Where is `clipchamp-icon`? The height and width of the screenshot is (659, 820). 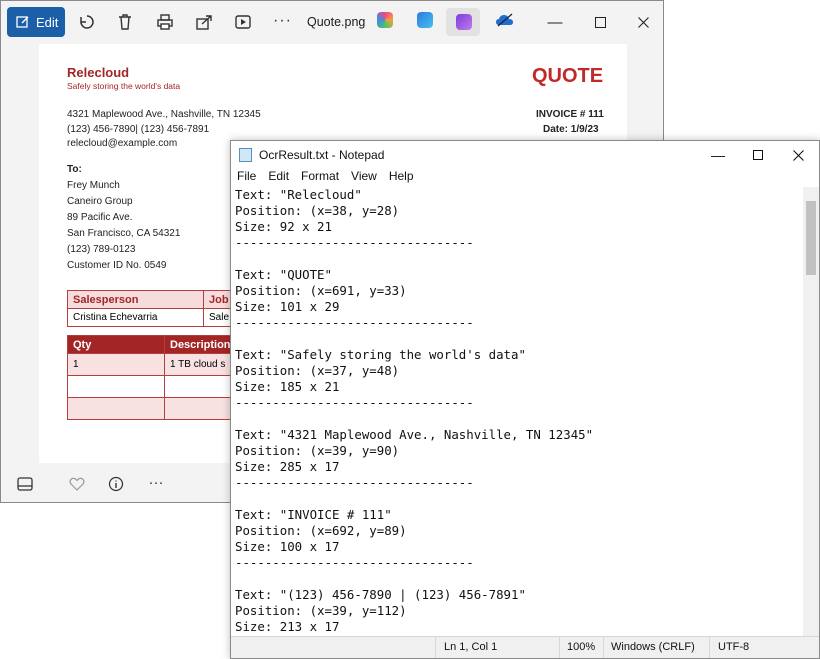 clipchamp-icon is located at coordinates (464, 22).